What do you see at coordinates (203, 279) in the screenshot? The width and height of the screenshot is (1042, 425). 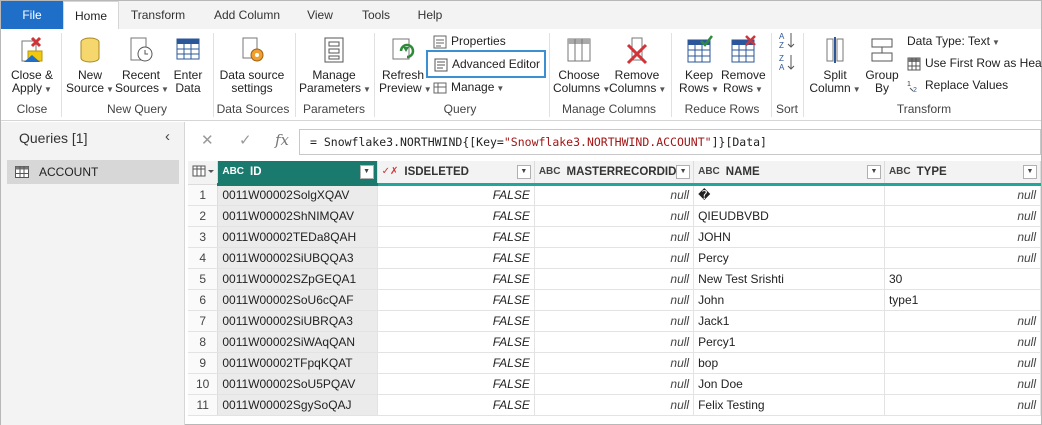 I see `row-number: 5` at bounding box center [203, 279].